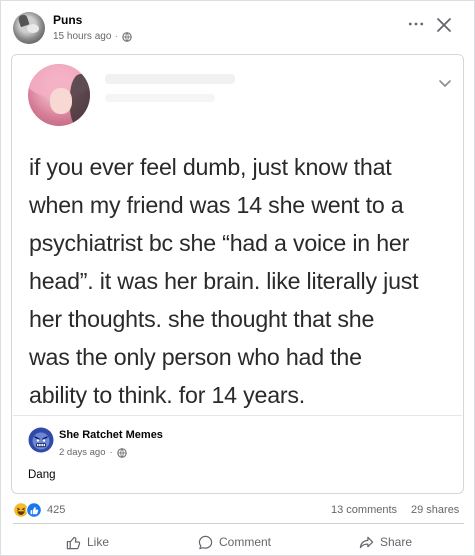  What do you see at coordinates (21, 510) in the screenshot?
I see `haha-reaction-icon` at bounding box center [21, 510].